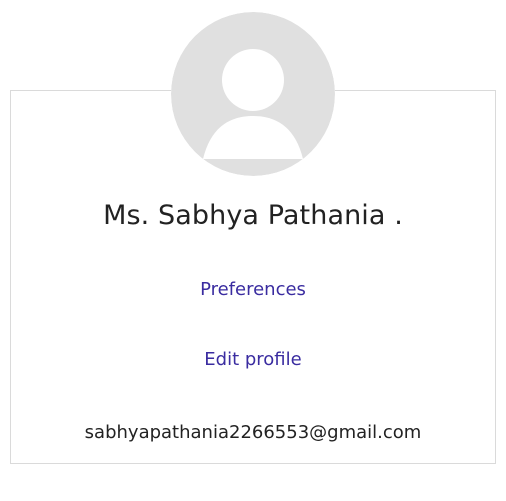 This screenshot has height=501, width=506. Describe the element at coordinates (253, 432) in the screenshot. I see `profile-email: sabhyapathania2266553@gmail.com` at that location.